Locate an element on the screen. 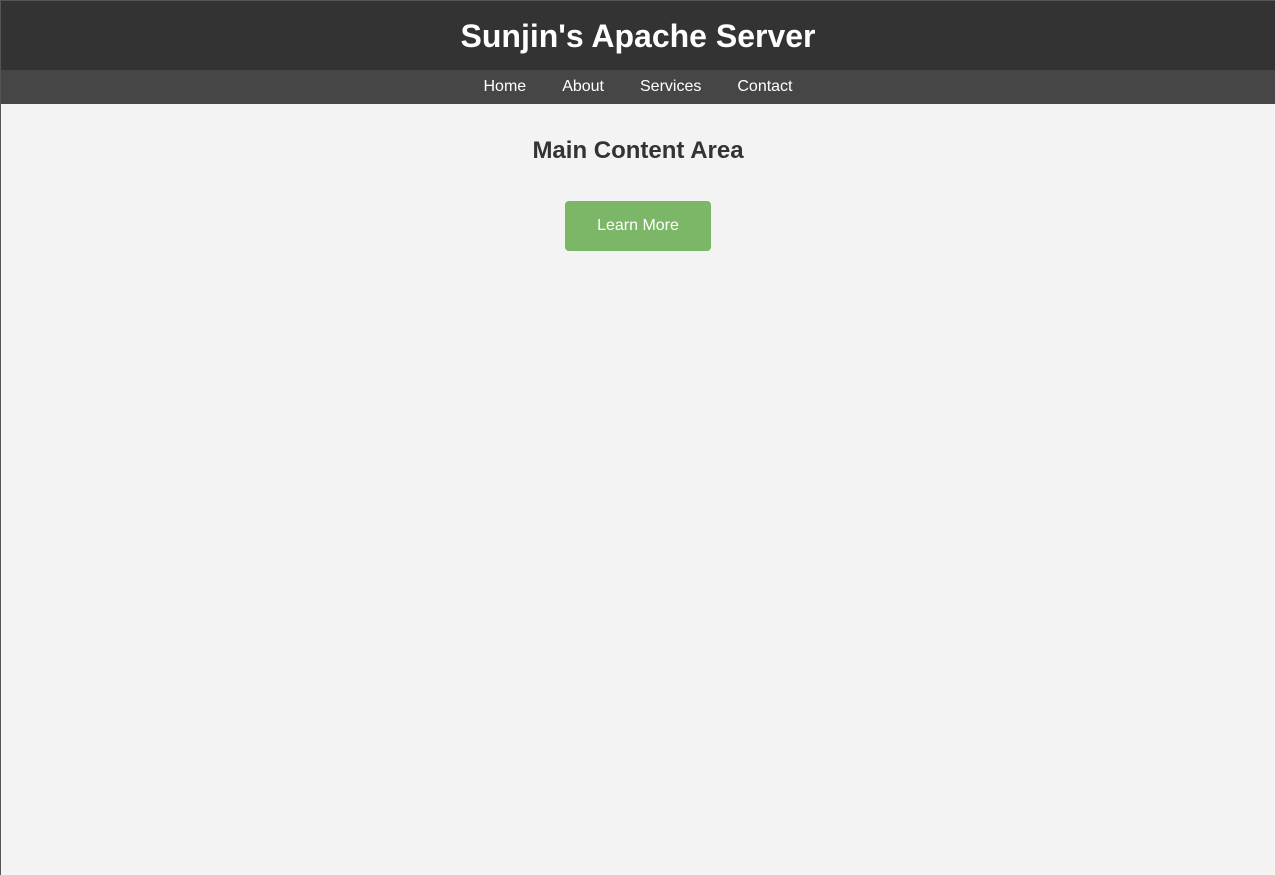 The width and height of the screenshot is (1275, 875). main-nav: Home About Services Contact is located at coordinates (638, 87).